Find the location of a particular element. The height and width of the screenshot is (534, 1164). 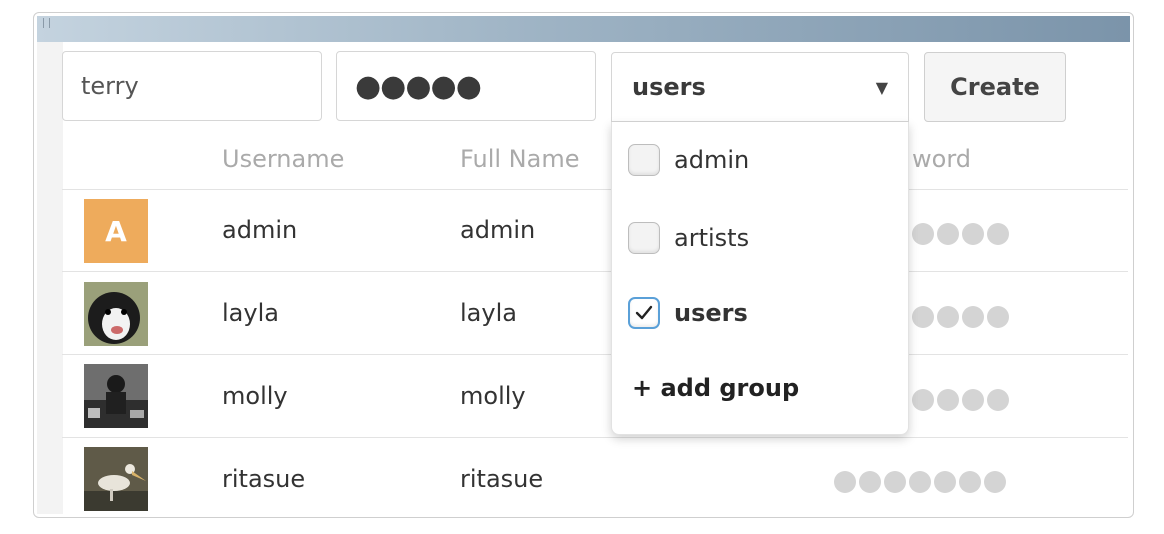

left-gutter is located at coordinates (50, 278).